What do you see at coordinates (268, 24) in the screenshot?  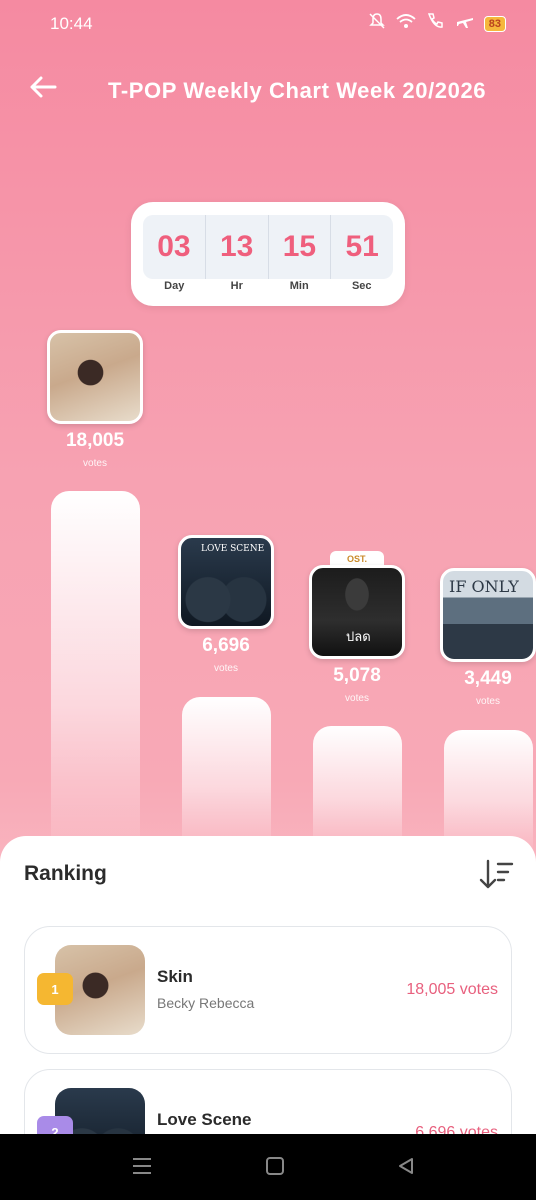 I see `status-bar: 10:44 83` at bounding box center [268, 24].